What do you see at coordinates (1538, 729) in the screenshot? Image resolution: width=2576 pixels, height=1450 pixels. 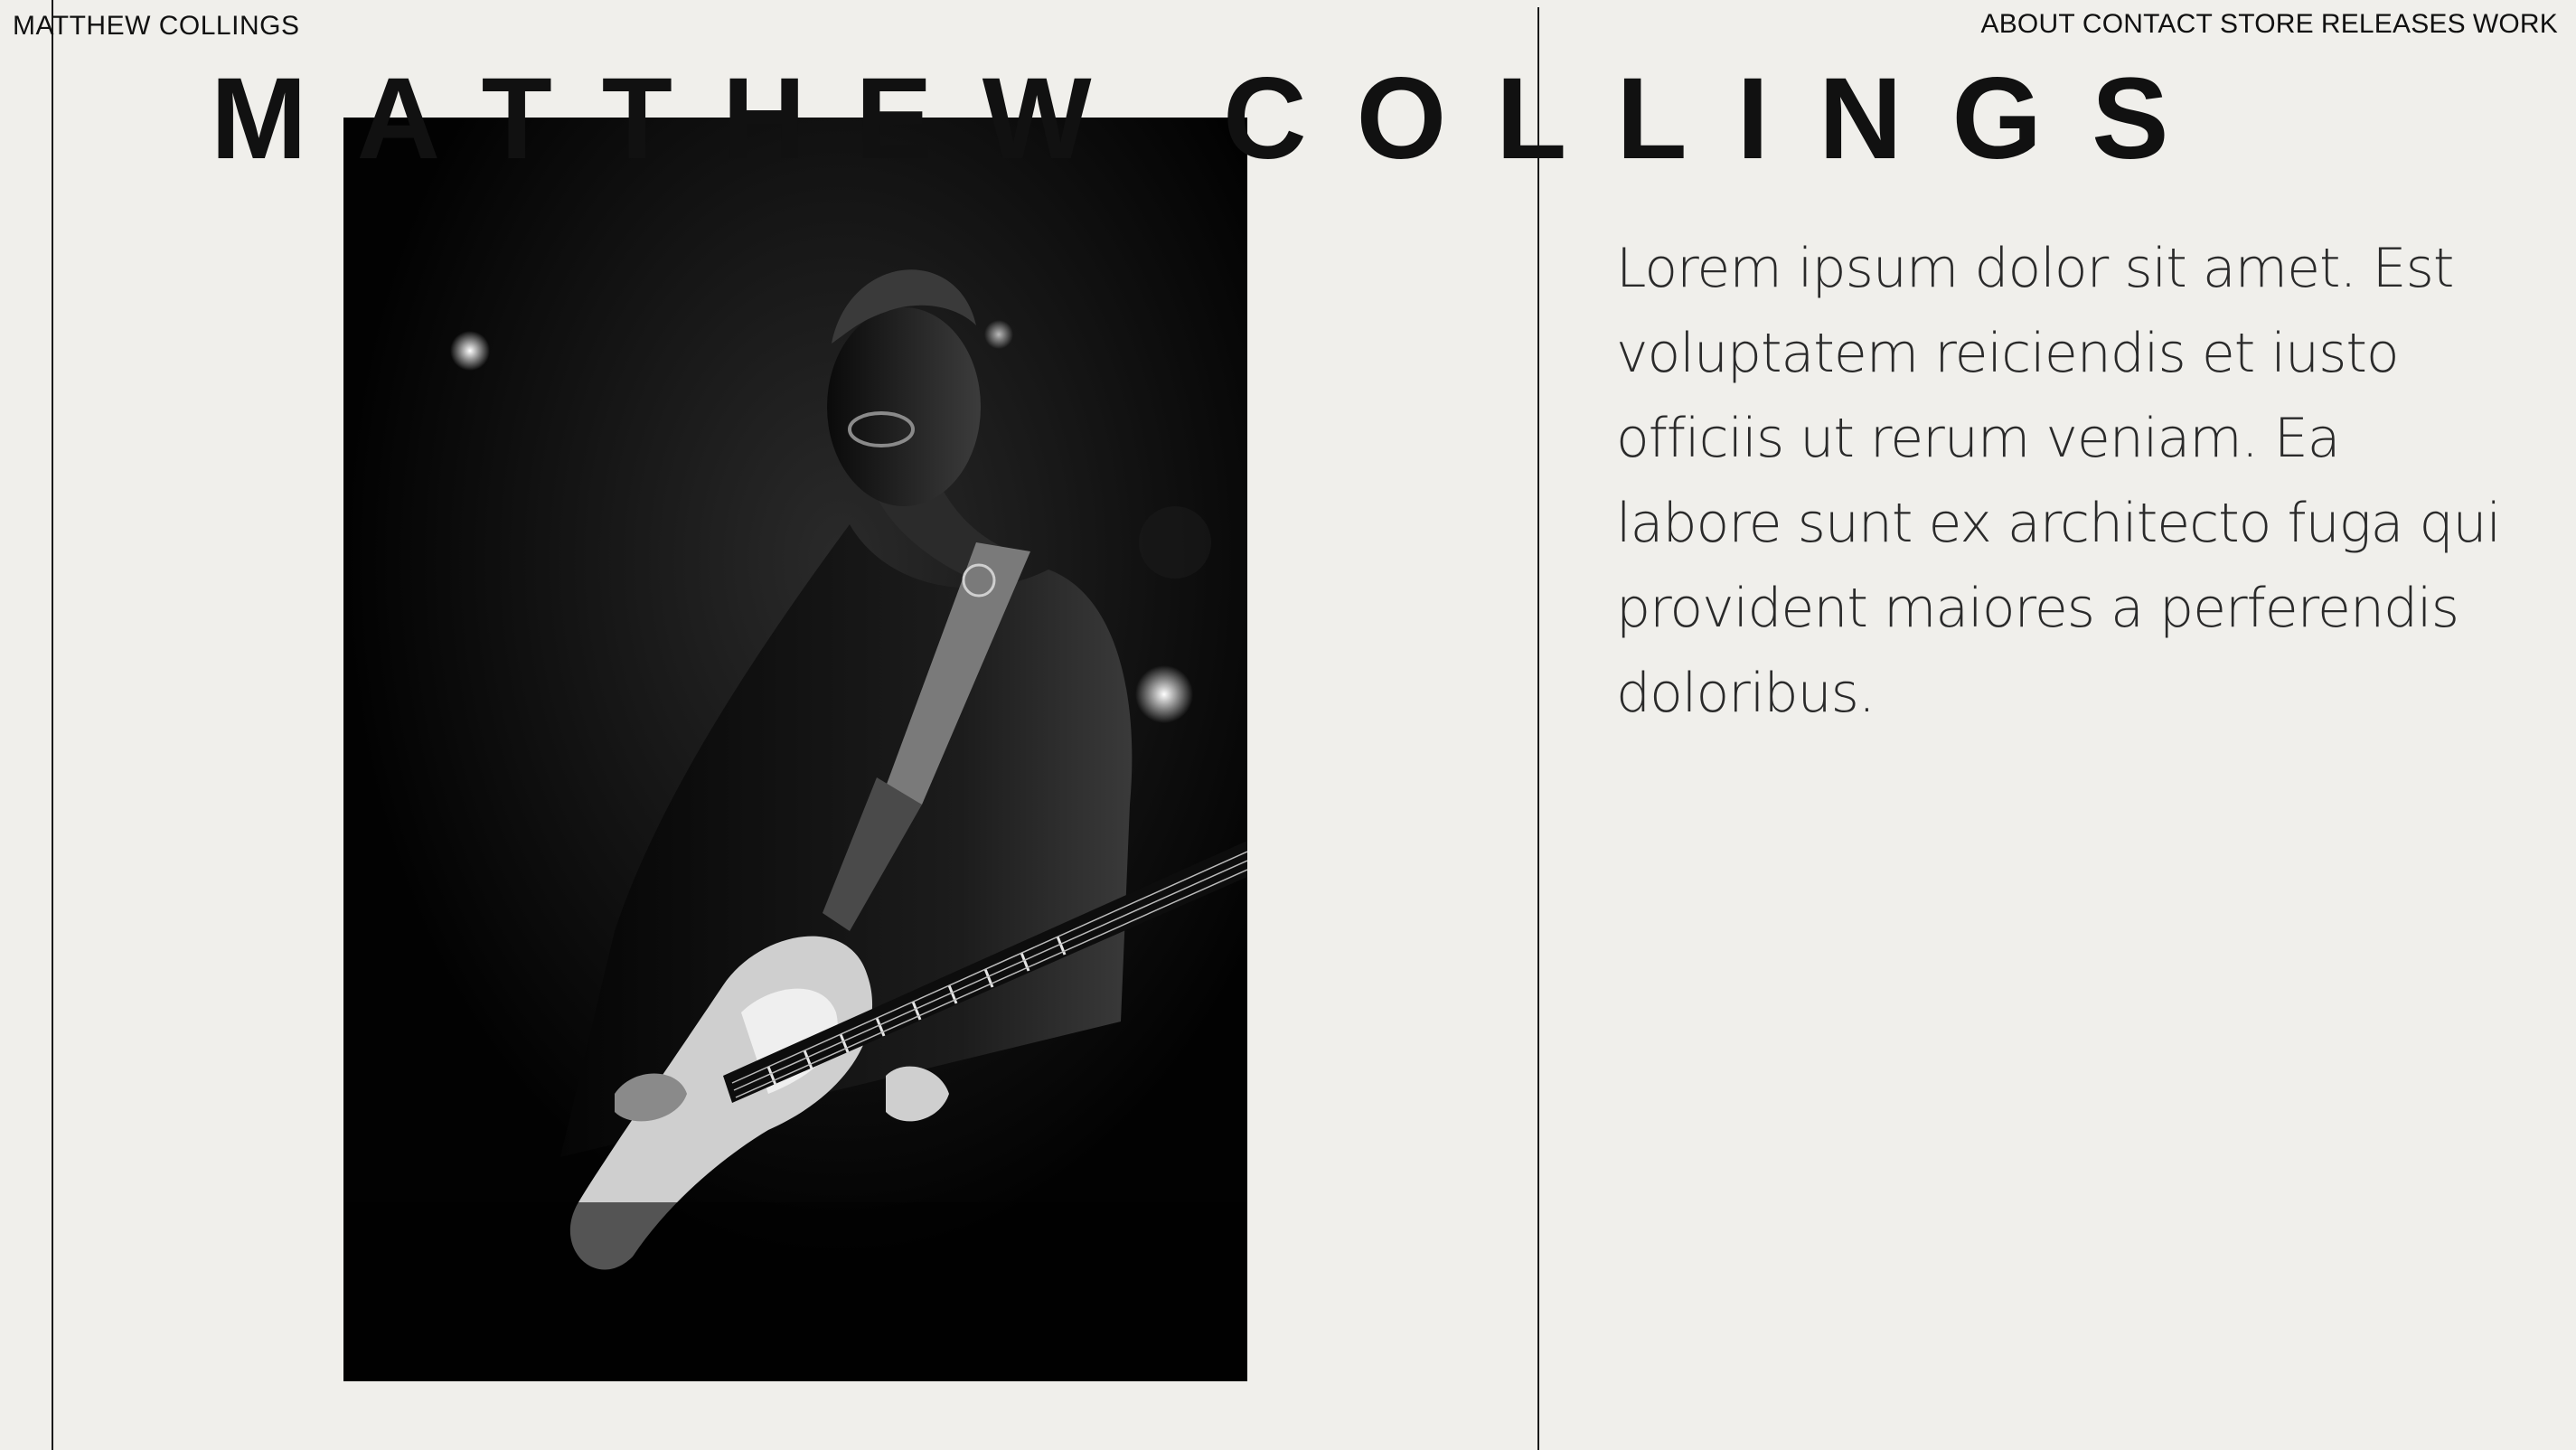 I see `center-vertical-rule` at bounding box center [1538, 729].